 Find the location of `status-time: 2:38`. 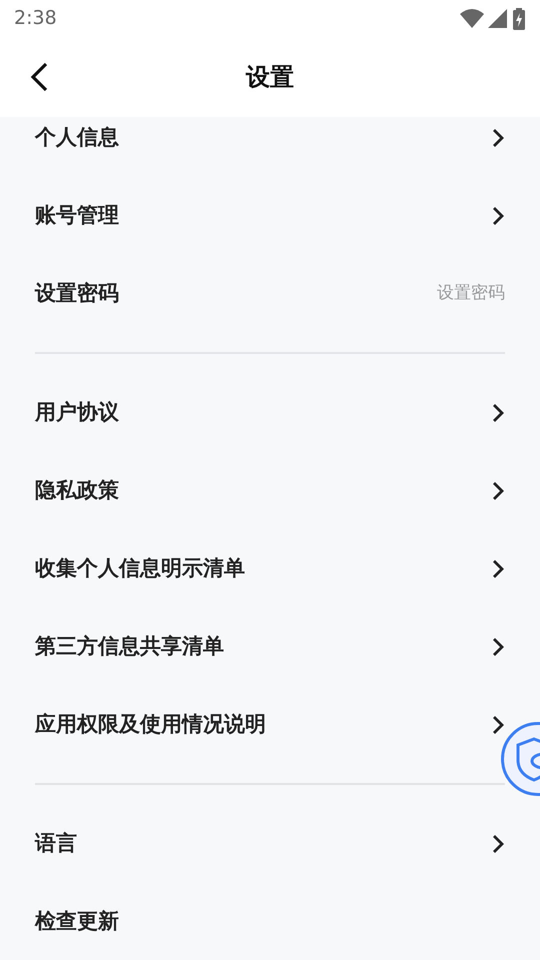

status-time: 2:38 is located at coordinates (35, 19).